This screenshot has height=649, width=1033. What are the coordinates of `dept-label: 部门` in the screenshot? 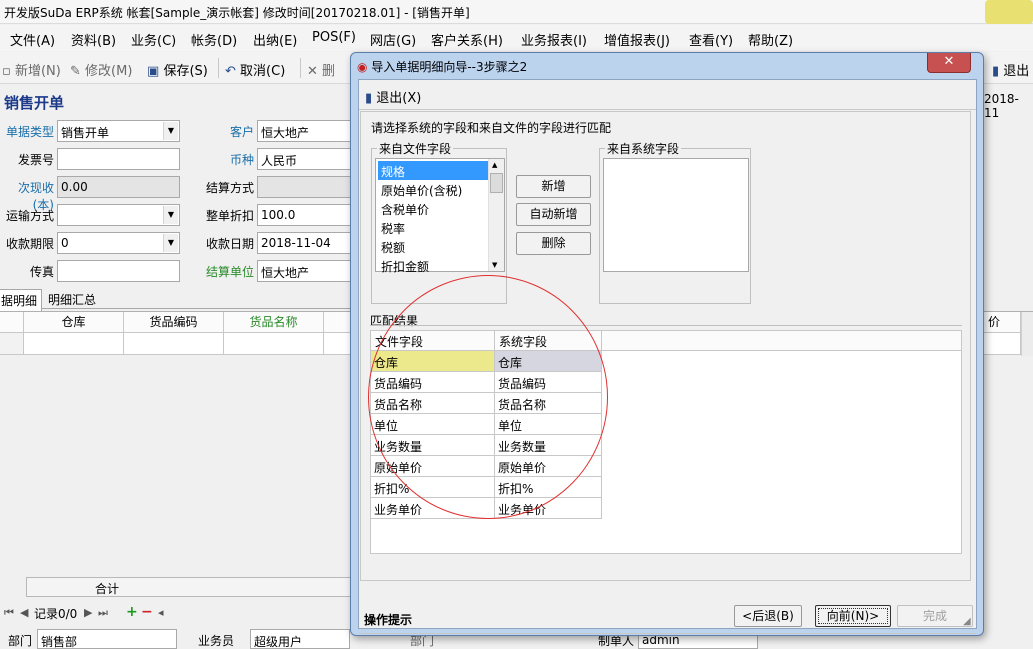 It's located at (20, 641).